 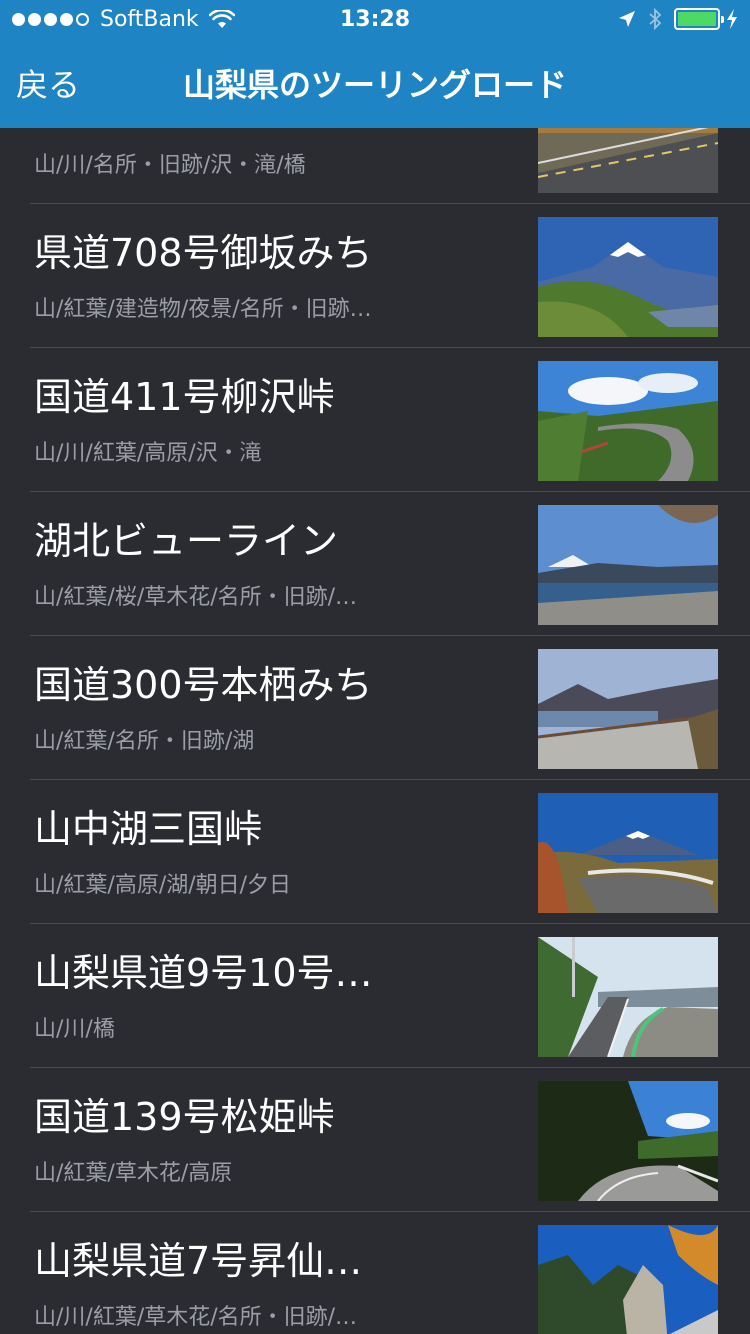 I want to click on road-tags: 山/紅葉/草木花/高原, so click(x=133, y=1173).